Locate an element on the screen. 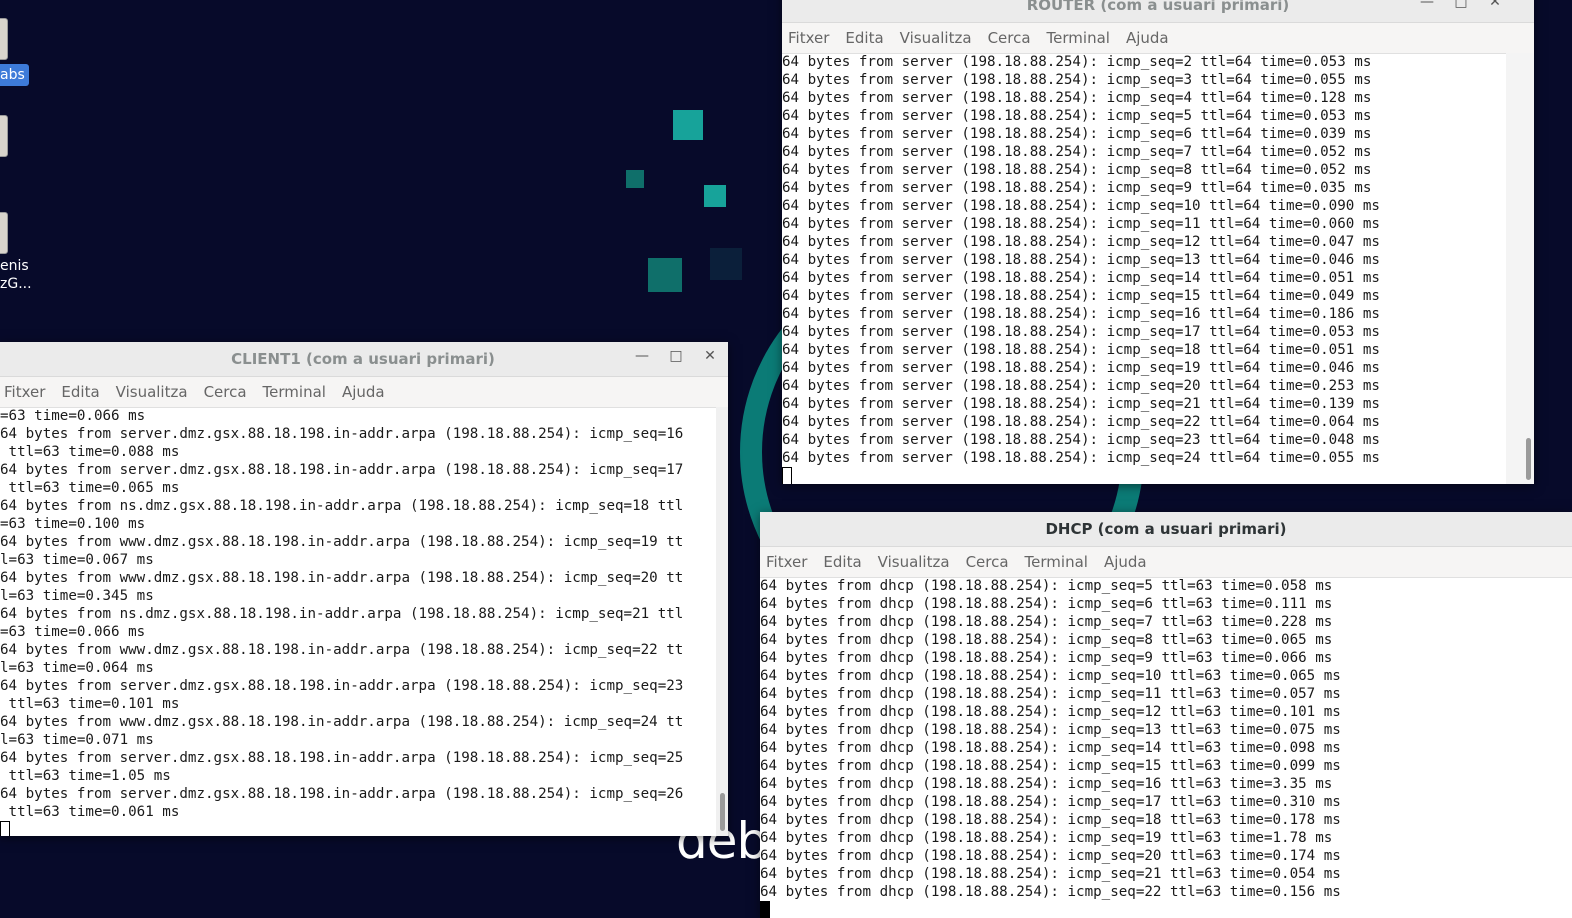 The width and height of the screenshot is (1572, 918). window-title: CLIENT1 (com a usuari primari) is located at coordinates (363, 359).